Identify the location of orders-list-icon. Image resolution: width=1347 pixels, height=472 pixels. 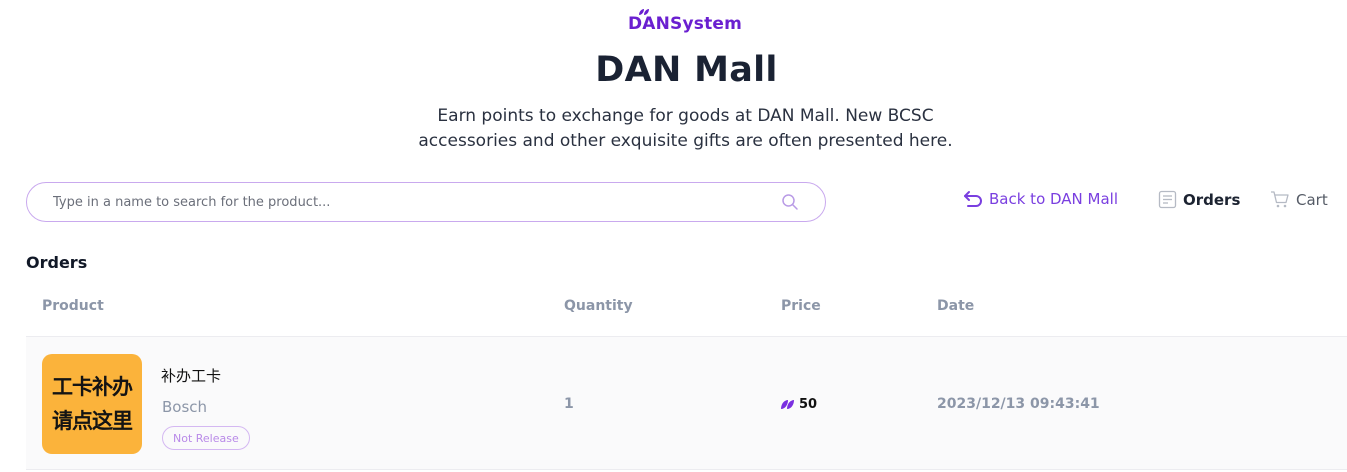
(1167, 199).